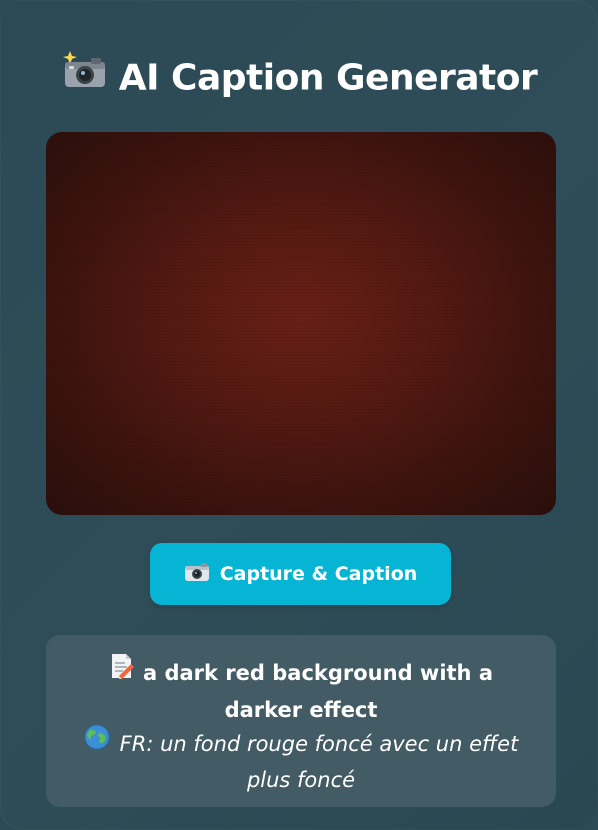 The height and width of the screenshot is (830, 598). I want to click on title-text: AI Caption Generator, so click(328, 78).